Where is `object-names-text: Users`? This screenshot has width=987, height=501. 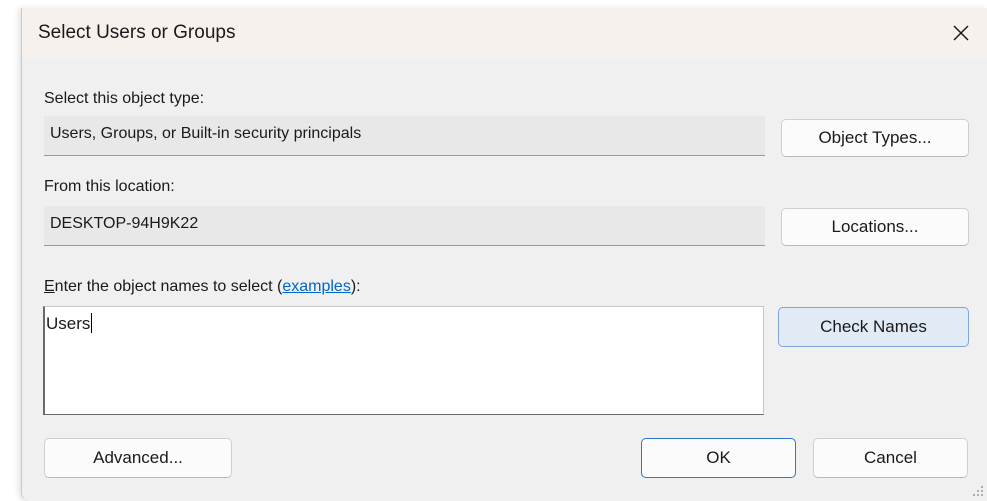
object-names-text: Users is located at coordinates (68, 323).